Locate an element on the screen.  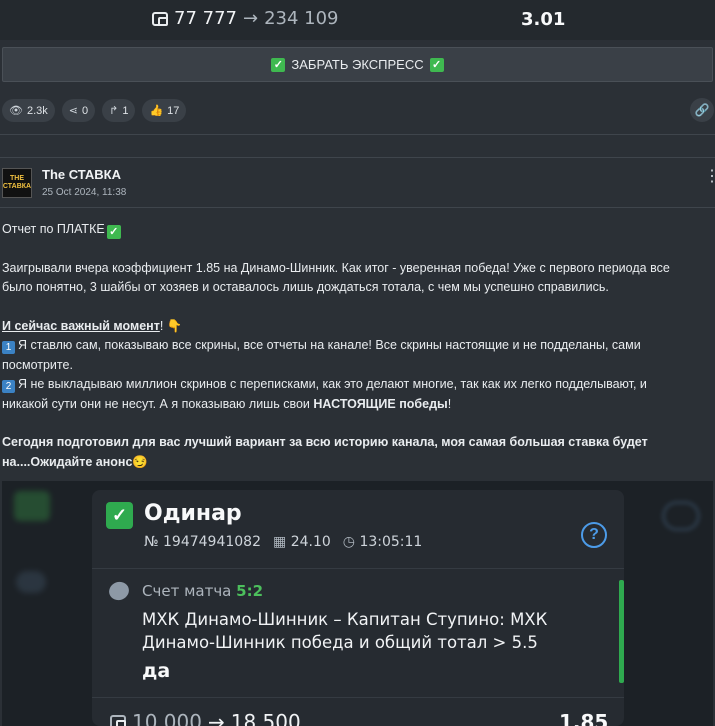
score-label: Счет матча is located at coordinates (187, 591).